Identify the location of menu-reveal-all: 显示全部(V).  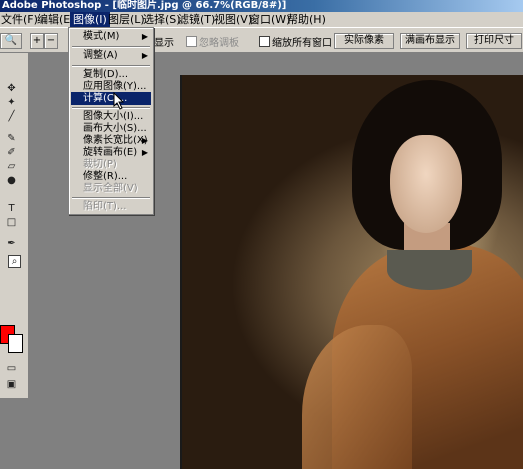
(110, 188).